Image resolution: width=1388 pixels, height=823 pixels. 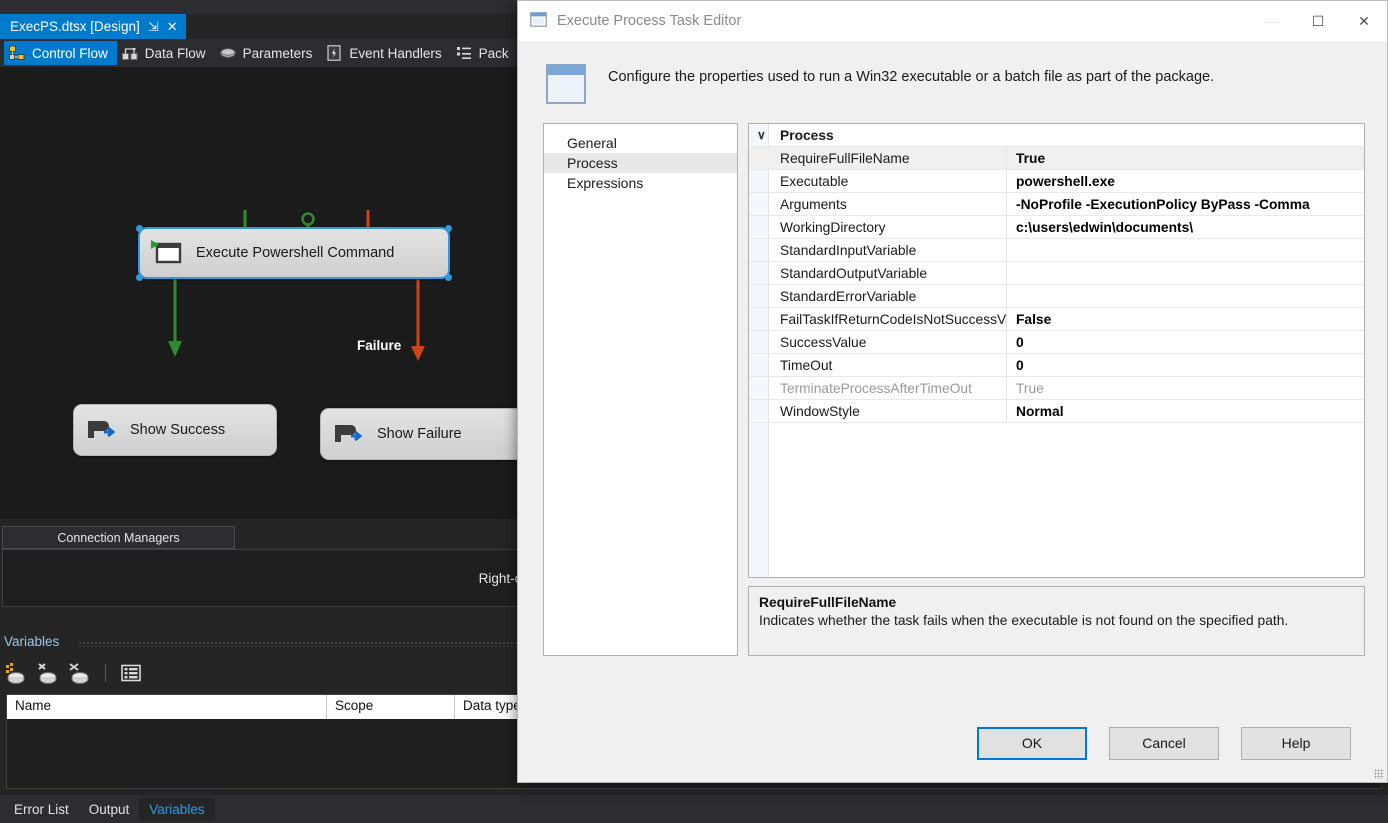 I want to click on tab-control-flow: Control Flow, so click(x=60, y=53).